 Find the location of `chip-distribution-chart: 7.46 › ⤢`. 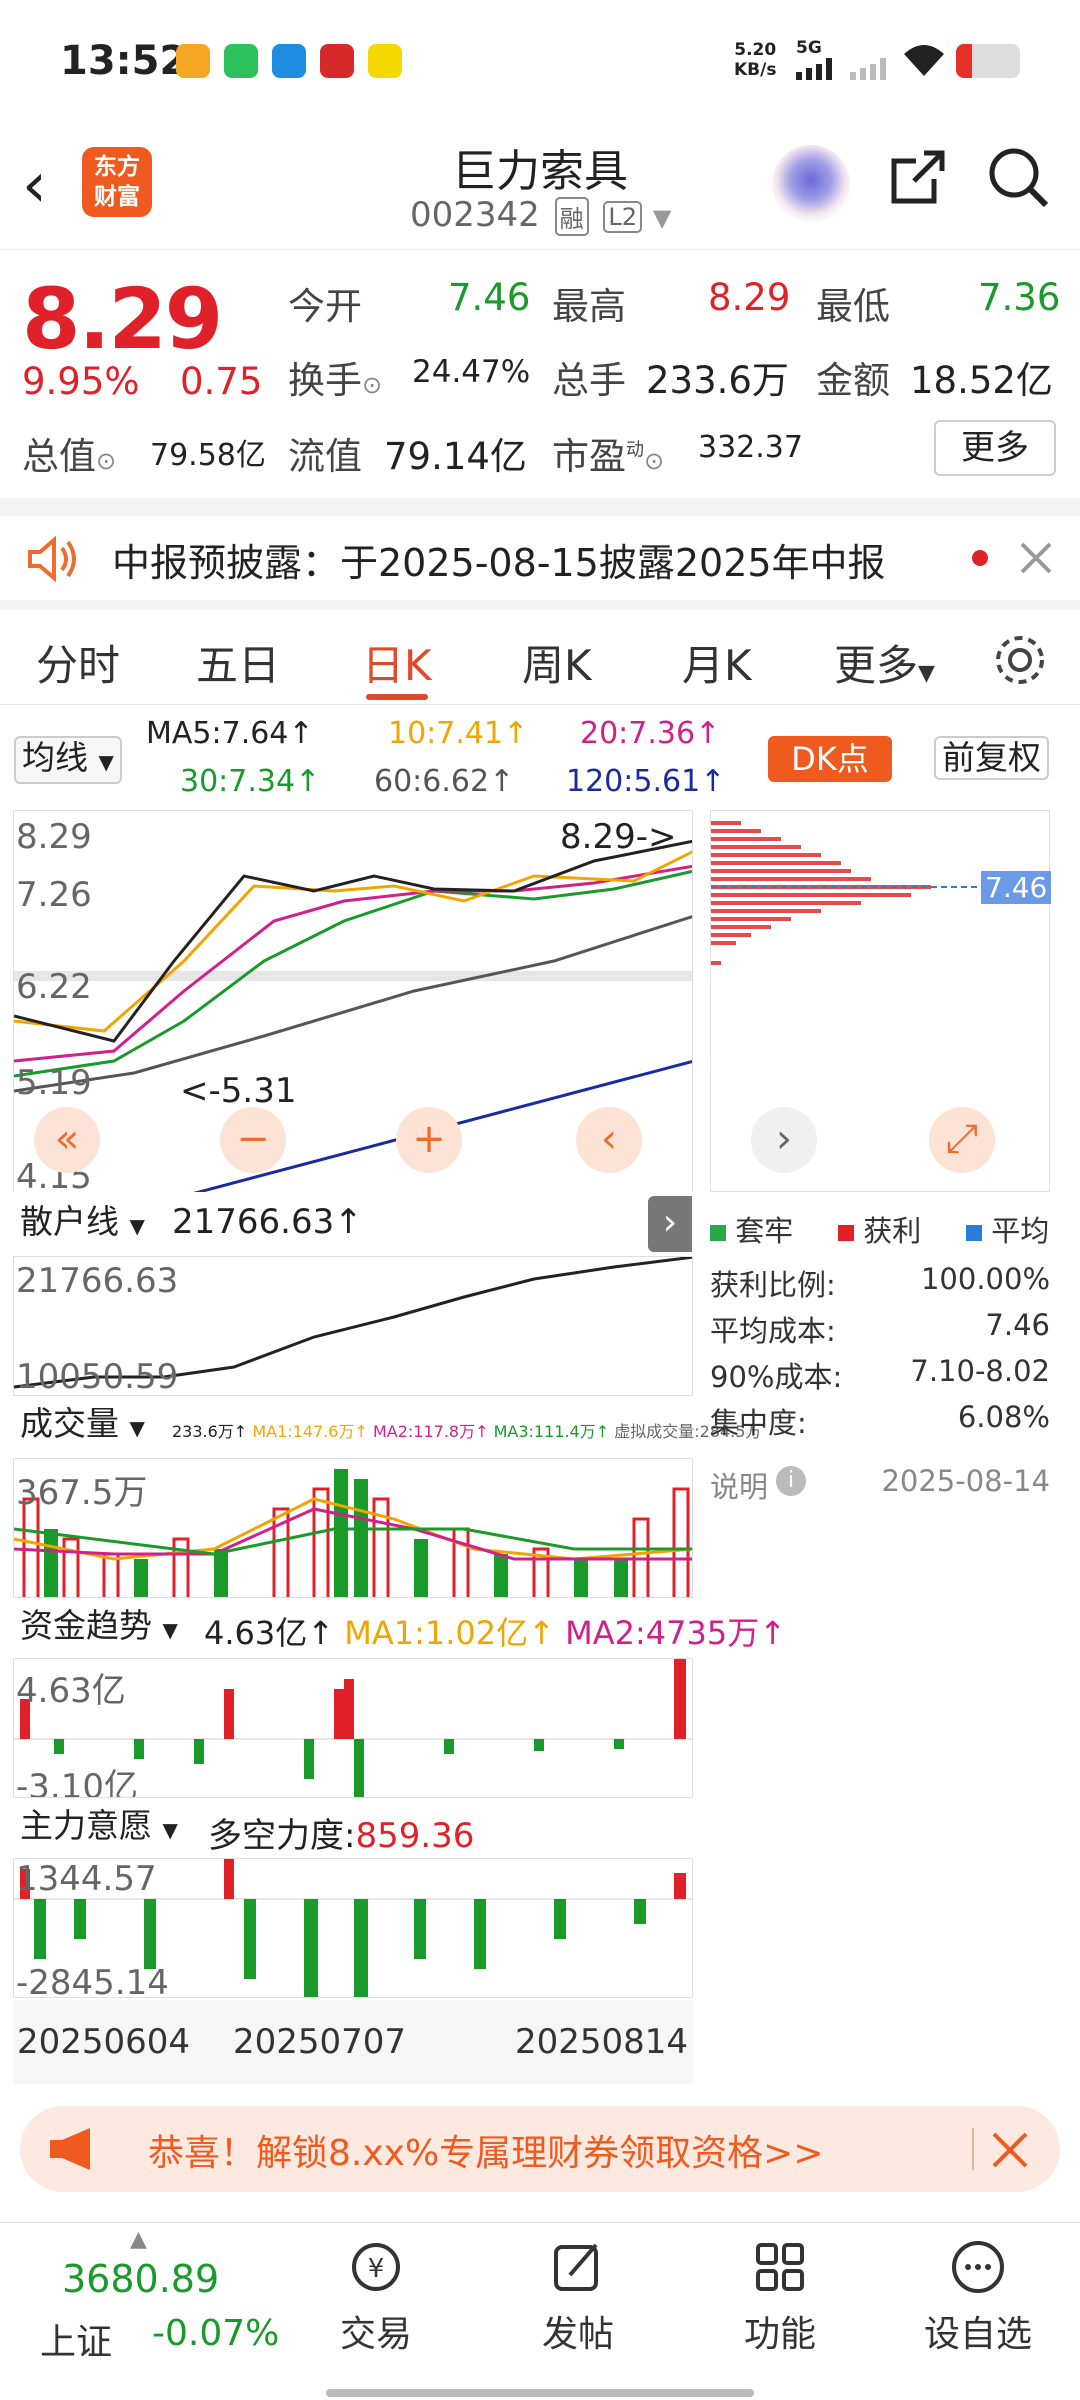

chip-distribution-chart: 7.46 › ⤢ is located at coordinates (881, 1001).